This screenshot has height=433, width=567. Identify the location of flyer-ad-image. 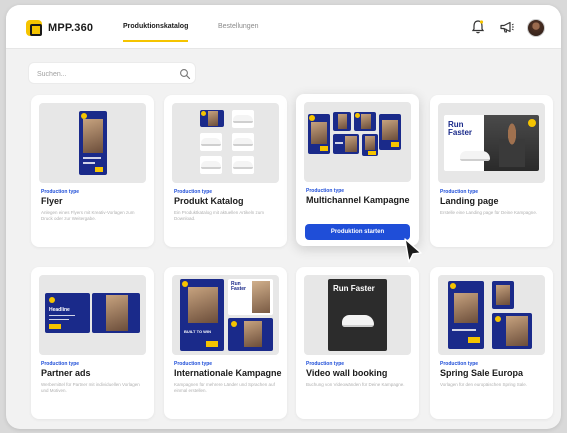
(93, 143).